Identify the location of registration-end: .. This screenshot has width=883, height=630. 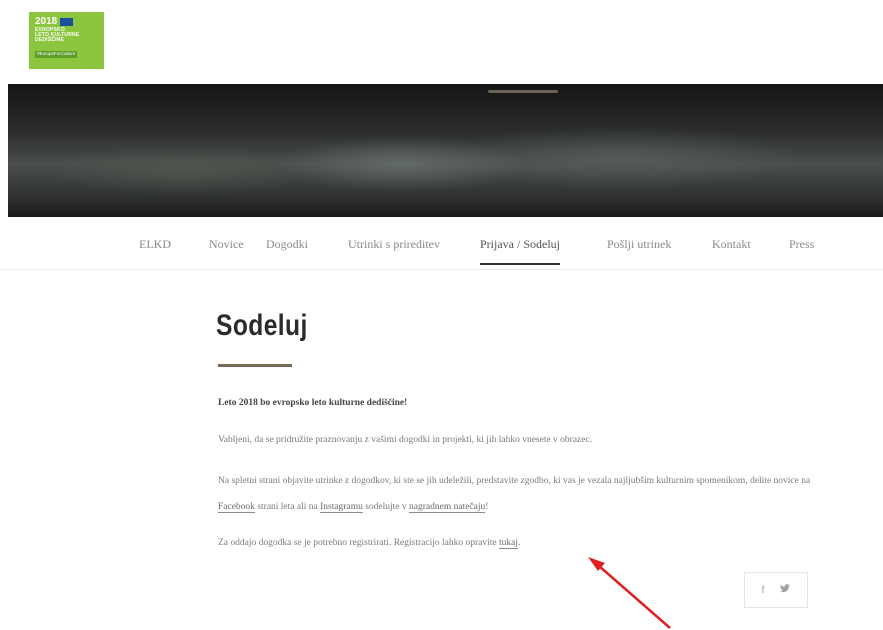
(519, 543).